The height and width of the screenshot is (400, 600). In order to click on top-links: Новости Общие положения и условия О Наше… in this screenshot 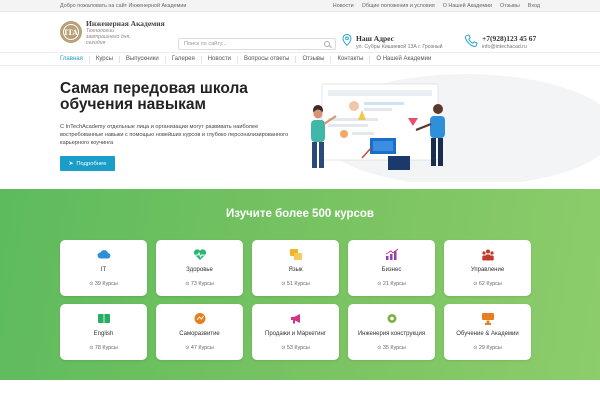, I will do `click(436, 6)`.